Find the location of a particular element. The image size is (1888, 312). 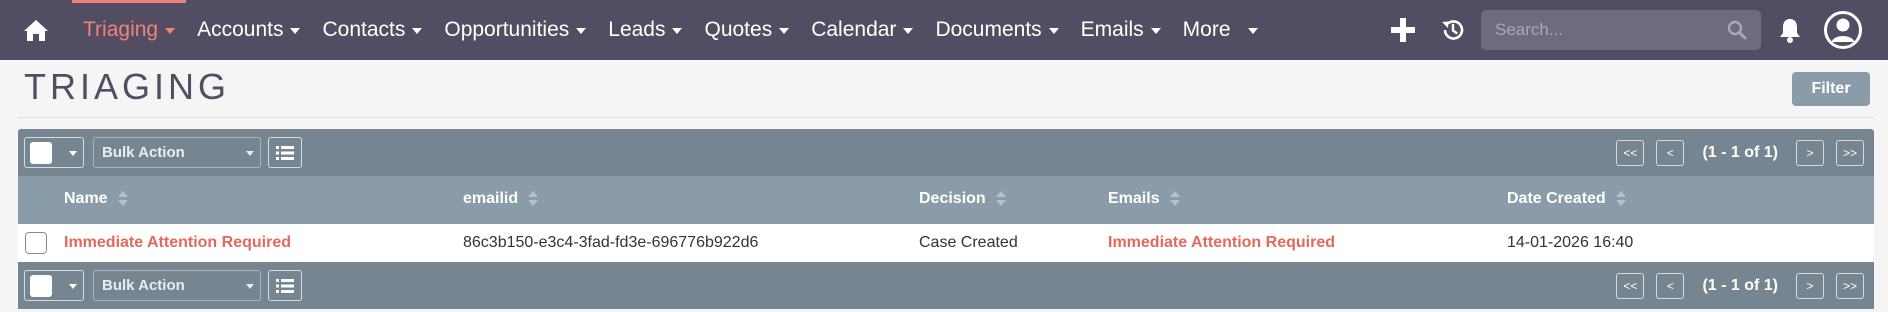

nav-label: Calendar is located at coordinates (854, 29).